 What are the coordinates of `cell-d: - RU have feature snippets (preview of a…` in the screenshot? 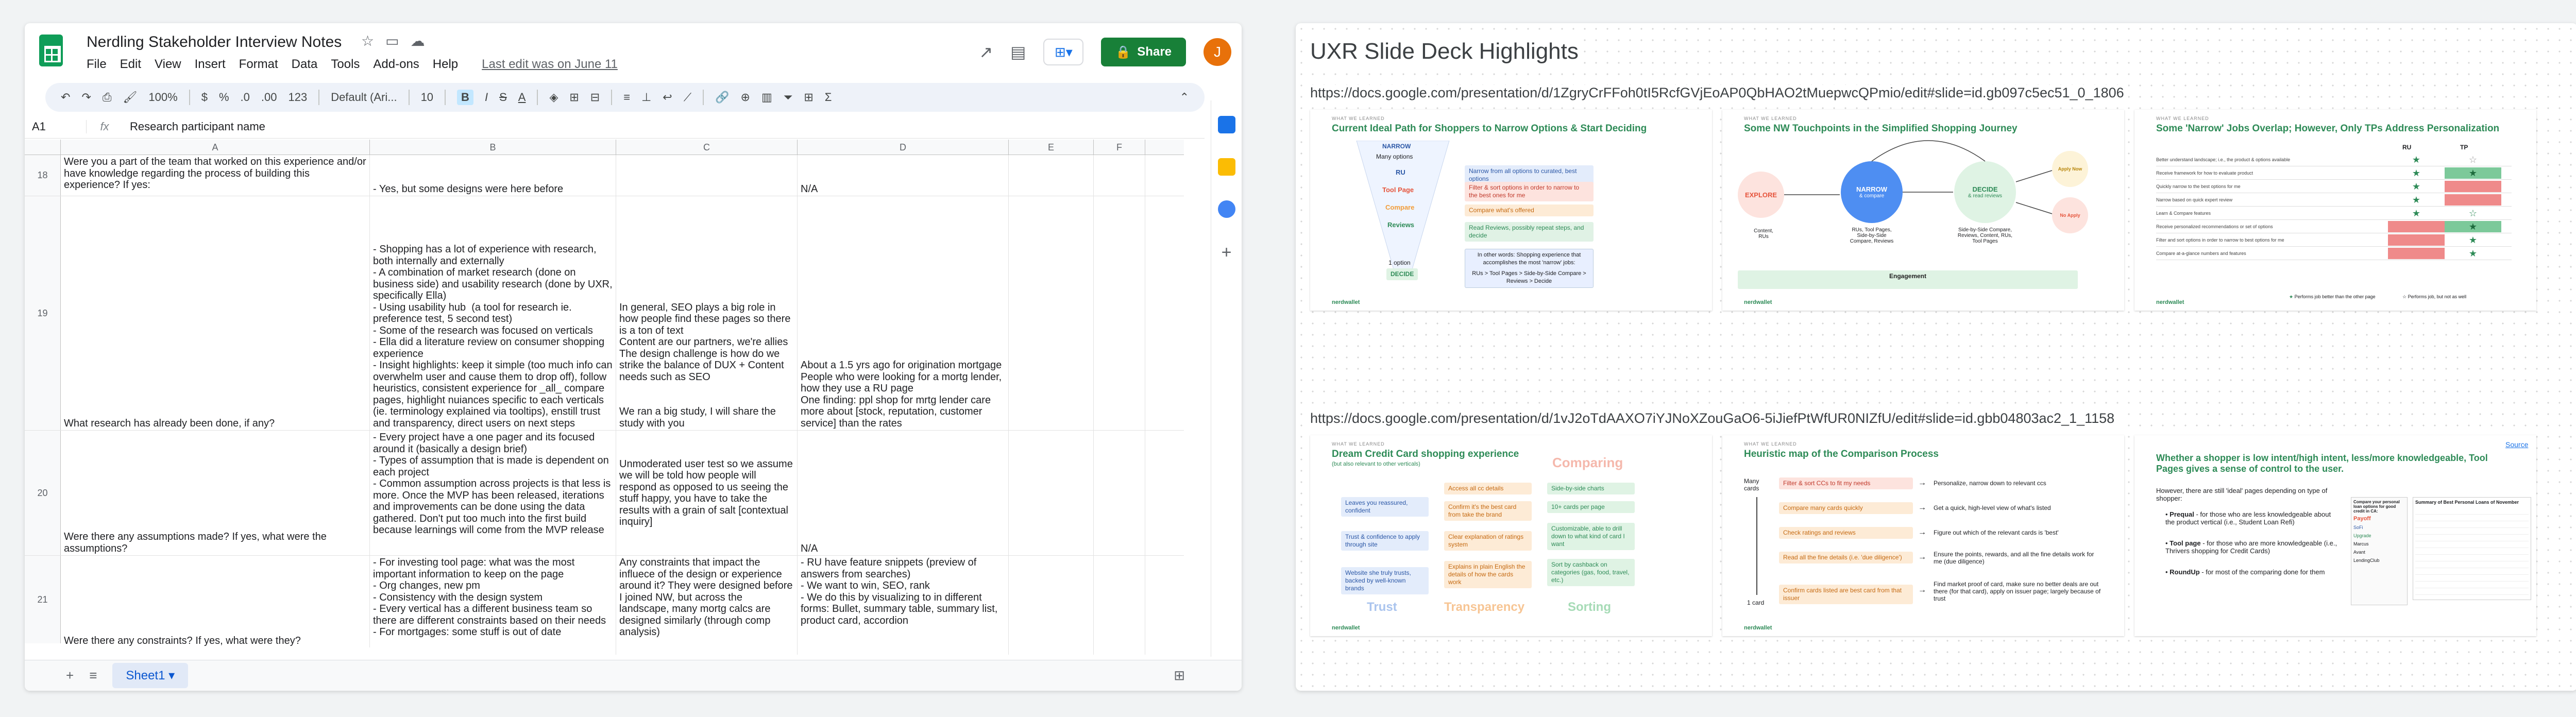 It's located at (903, 605).